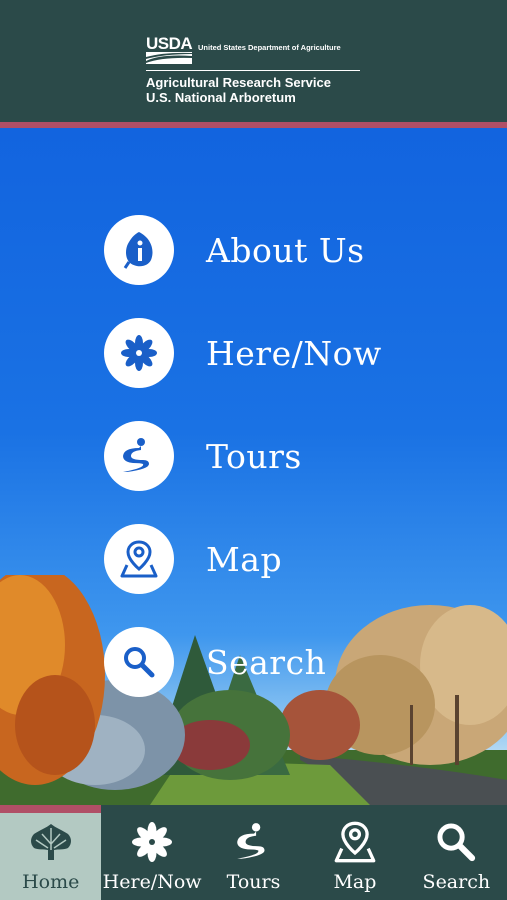 This screenshot has width=507, height=900. What do you see at coordinates (152, 882) in the screenshot?
I see `tab-label-here-now: Here/Now` at bounding box center [152, 882].